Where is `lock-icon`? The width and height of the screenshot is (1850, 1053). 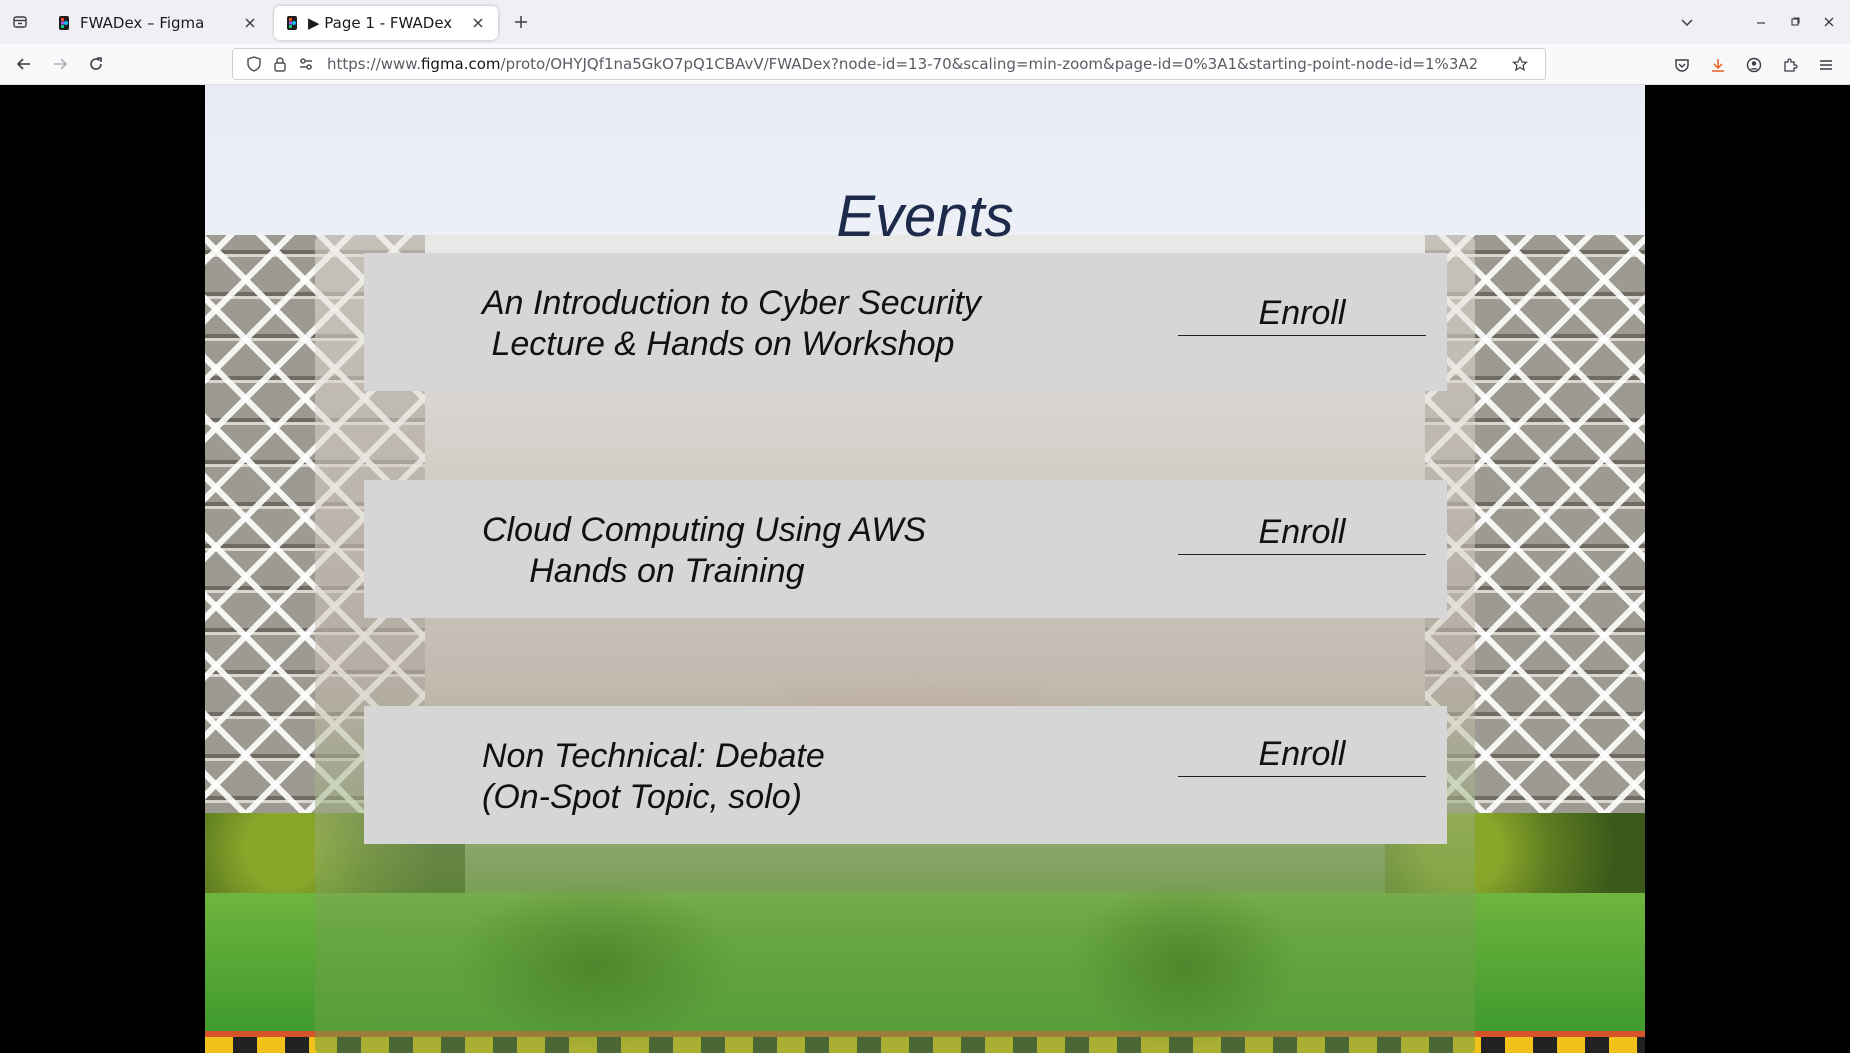
lock-icon is located at coordinates (280, 64).